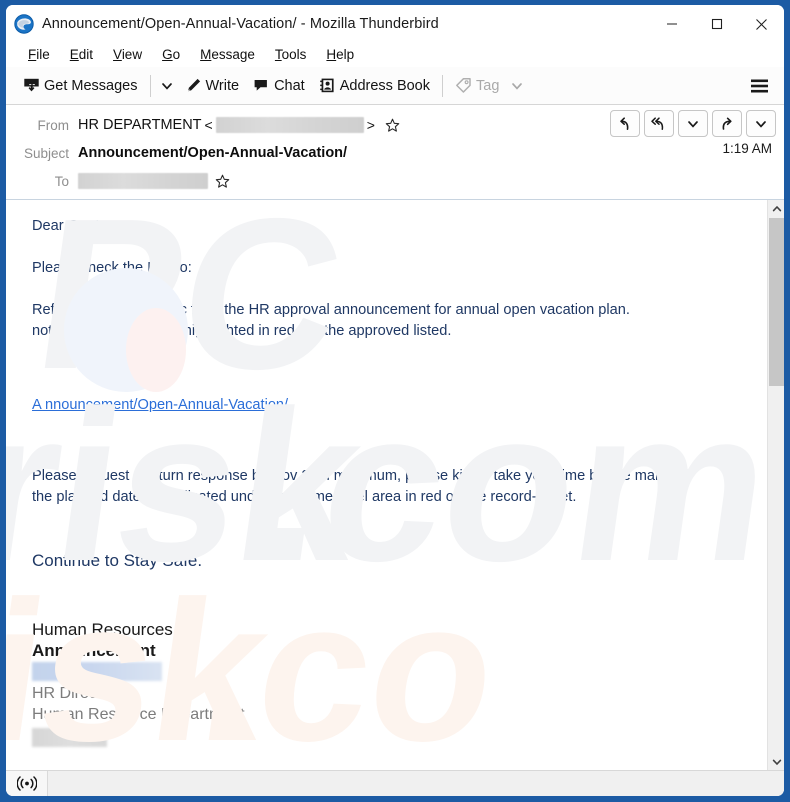 This screenshot has width=790, height=802. What do you see at coordinates (208, 125) in the screenshot?
I see `from-angle-open: <` at bounding box center [208, 125].